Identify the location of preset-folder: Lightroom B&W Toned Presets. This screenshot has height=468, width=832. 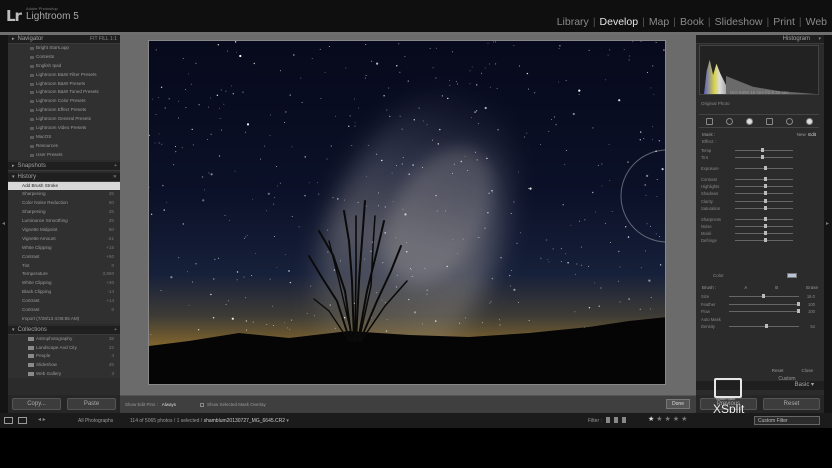
(64, 92).